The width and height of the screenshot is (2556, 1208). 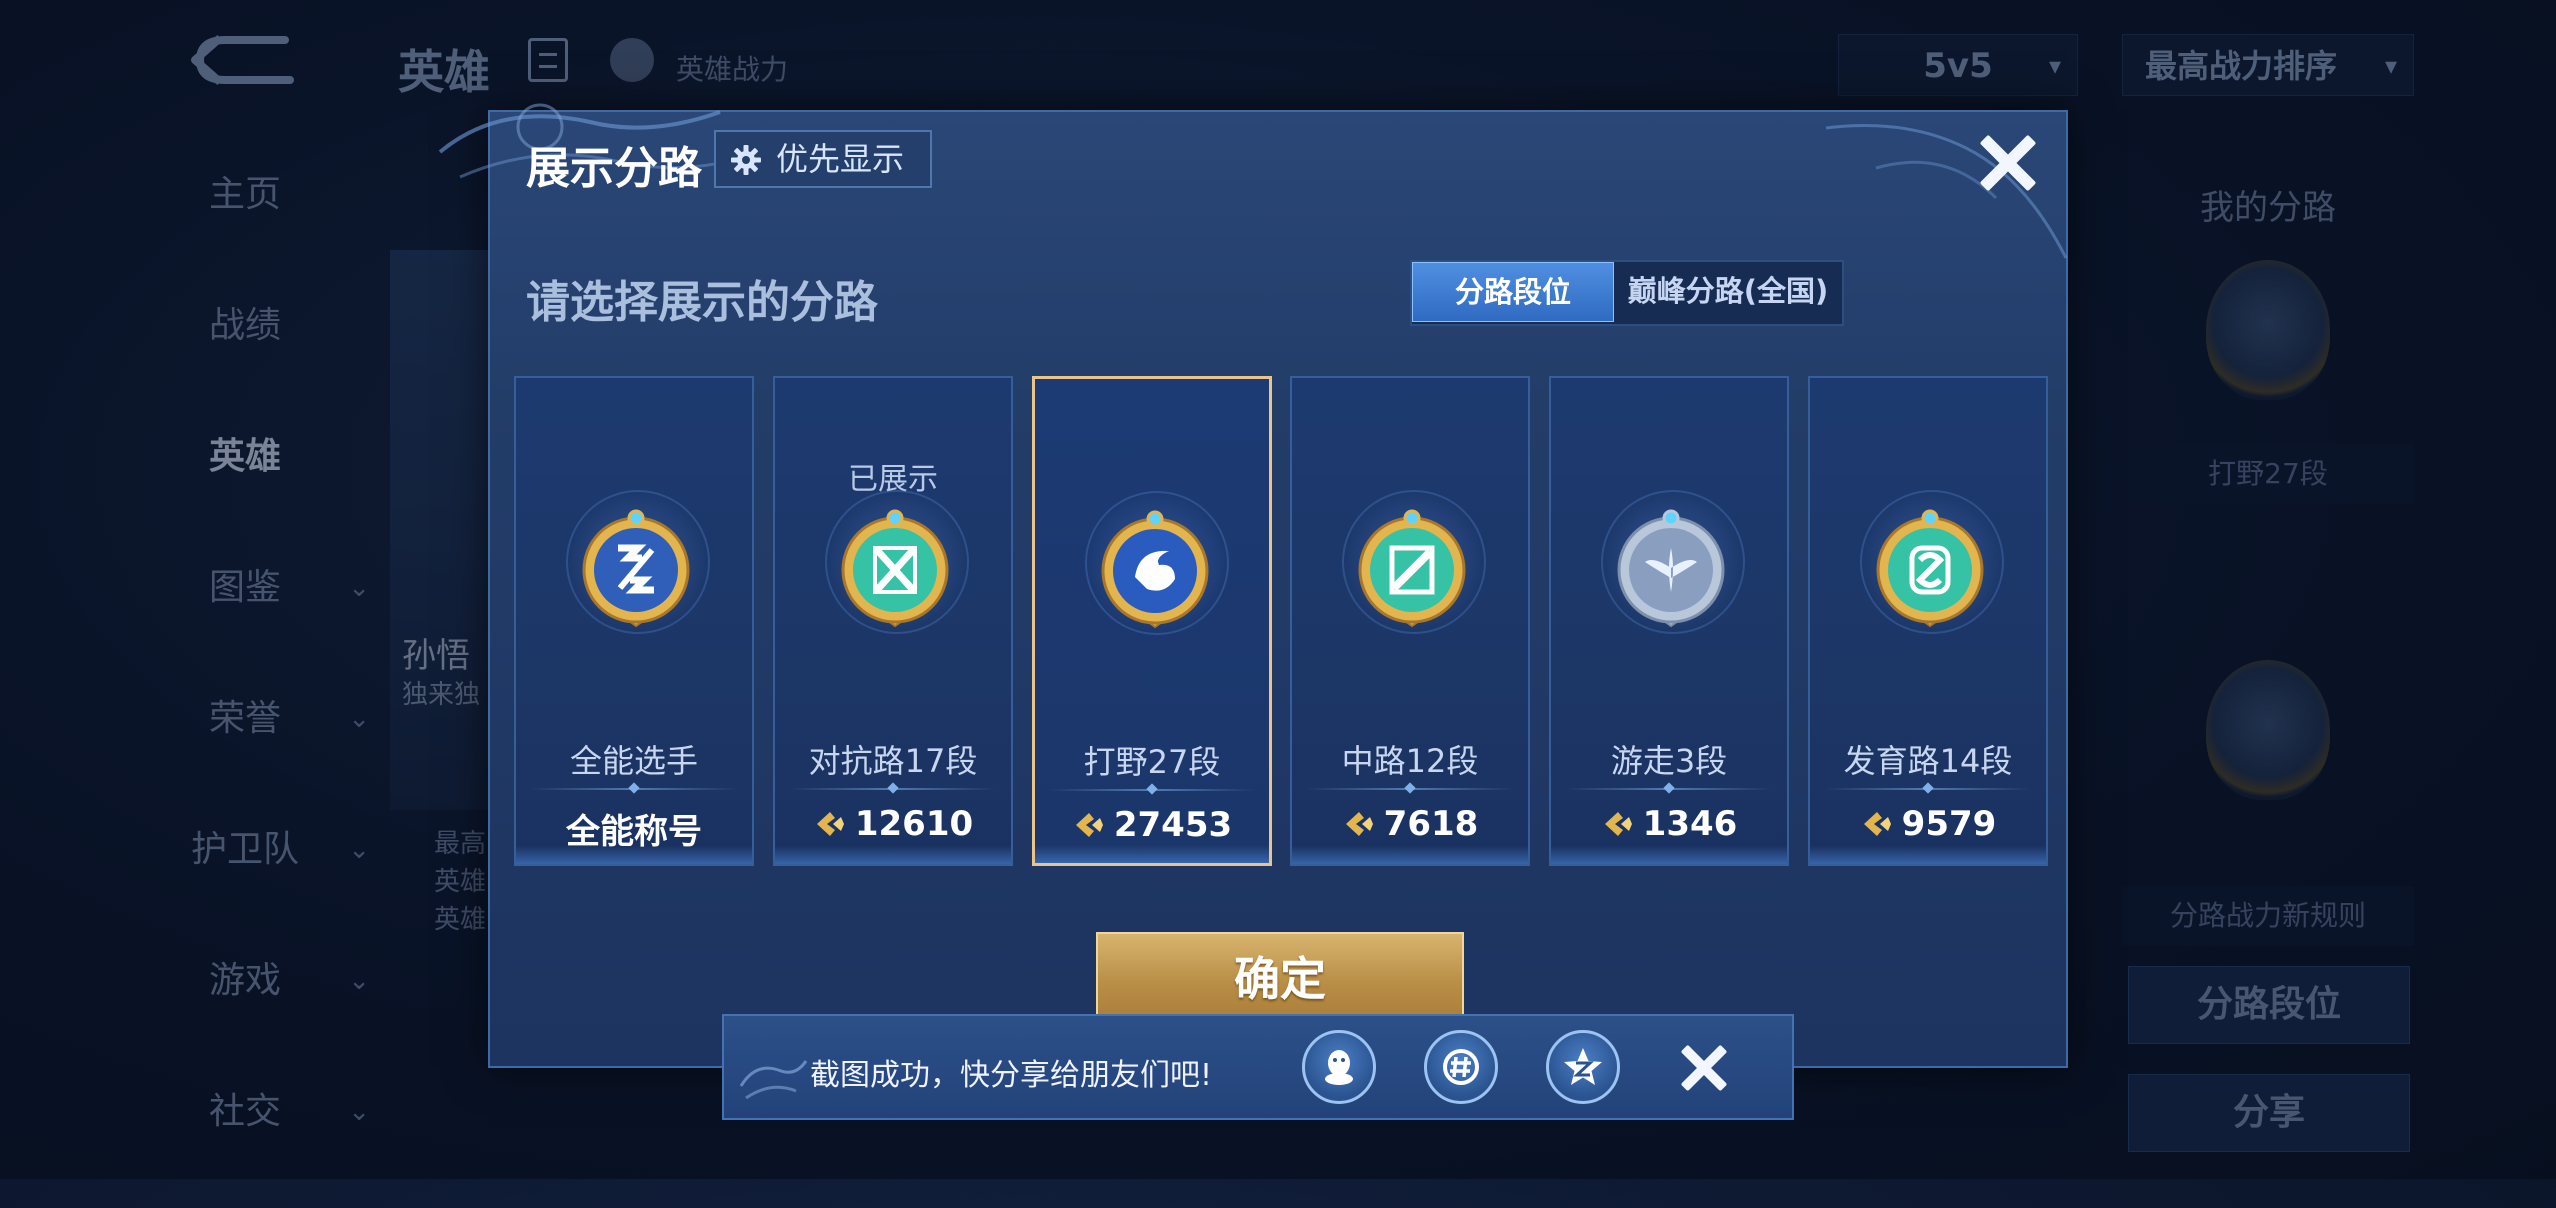 I want to click on modal-title: 展示分路, so click(x=614, y=168).